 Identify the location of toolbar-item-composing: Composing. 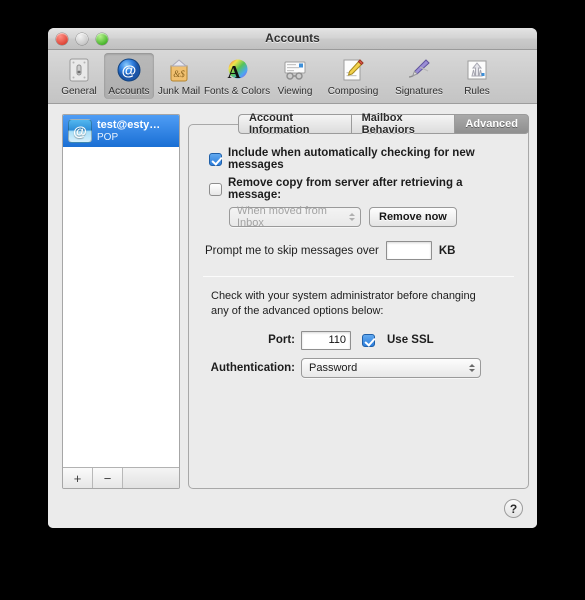
(353, 76).